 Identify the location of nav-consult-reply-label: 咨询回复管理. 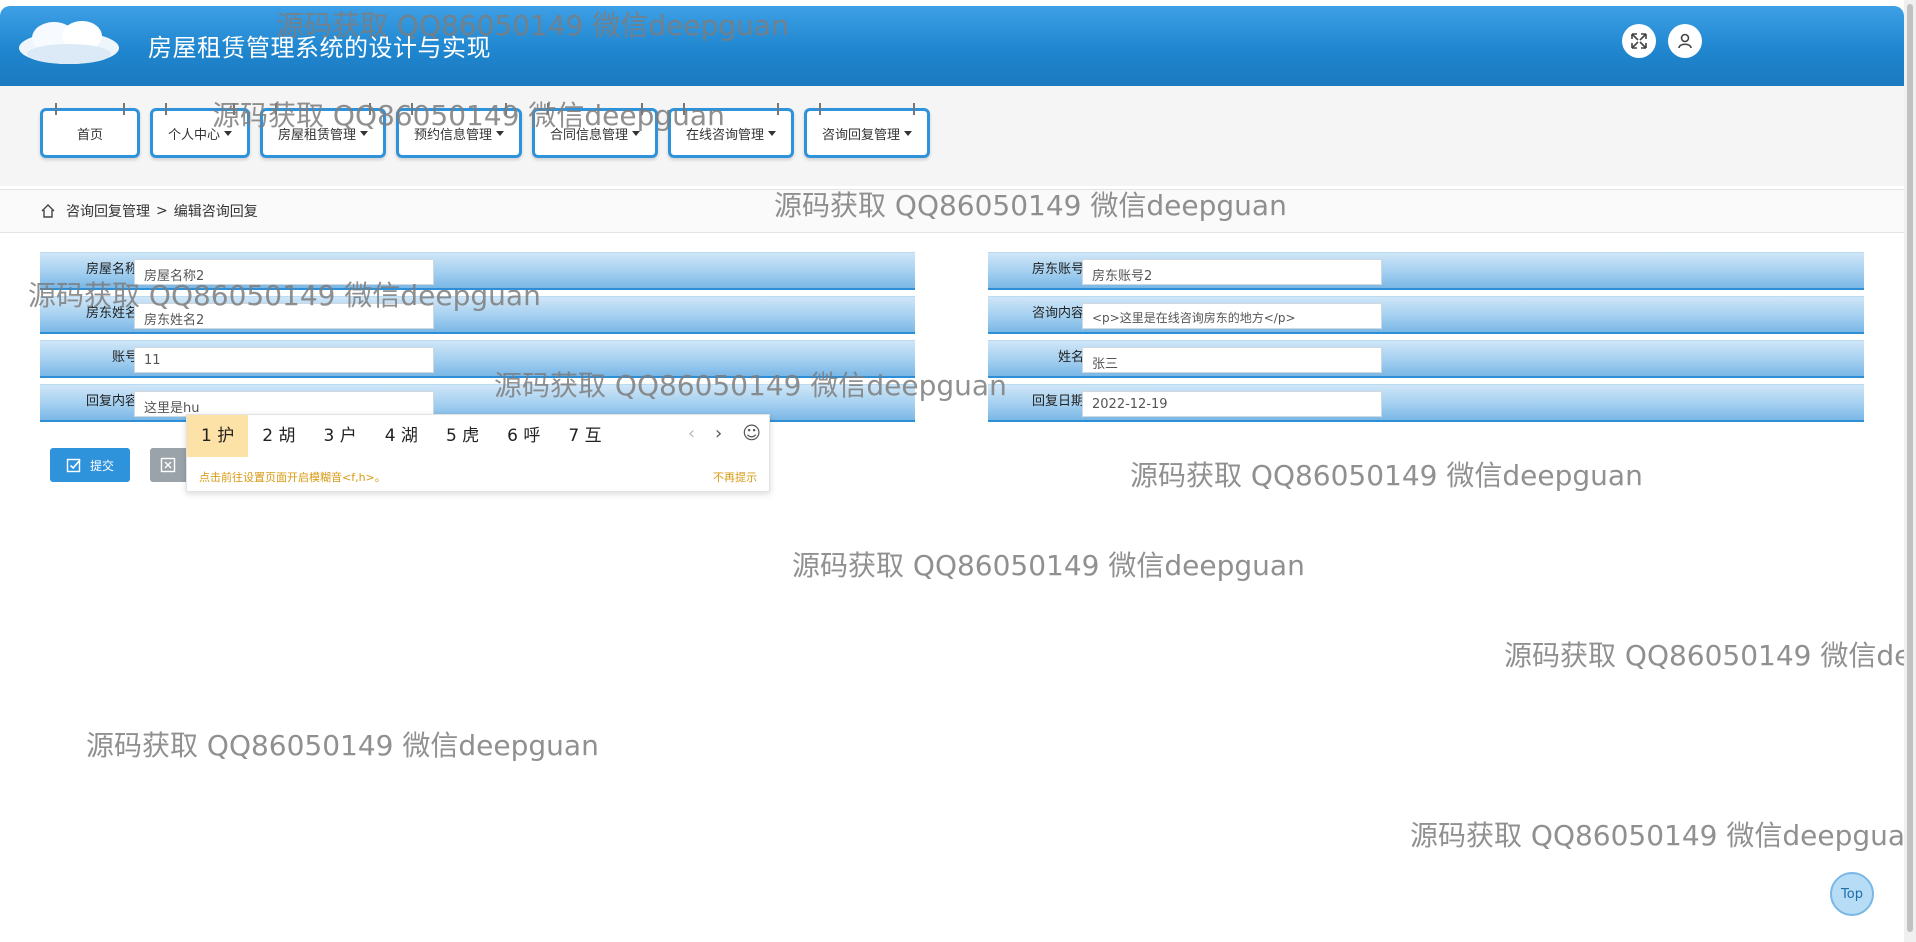
(860, 135).